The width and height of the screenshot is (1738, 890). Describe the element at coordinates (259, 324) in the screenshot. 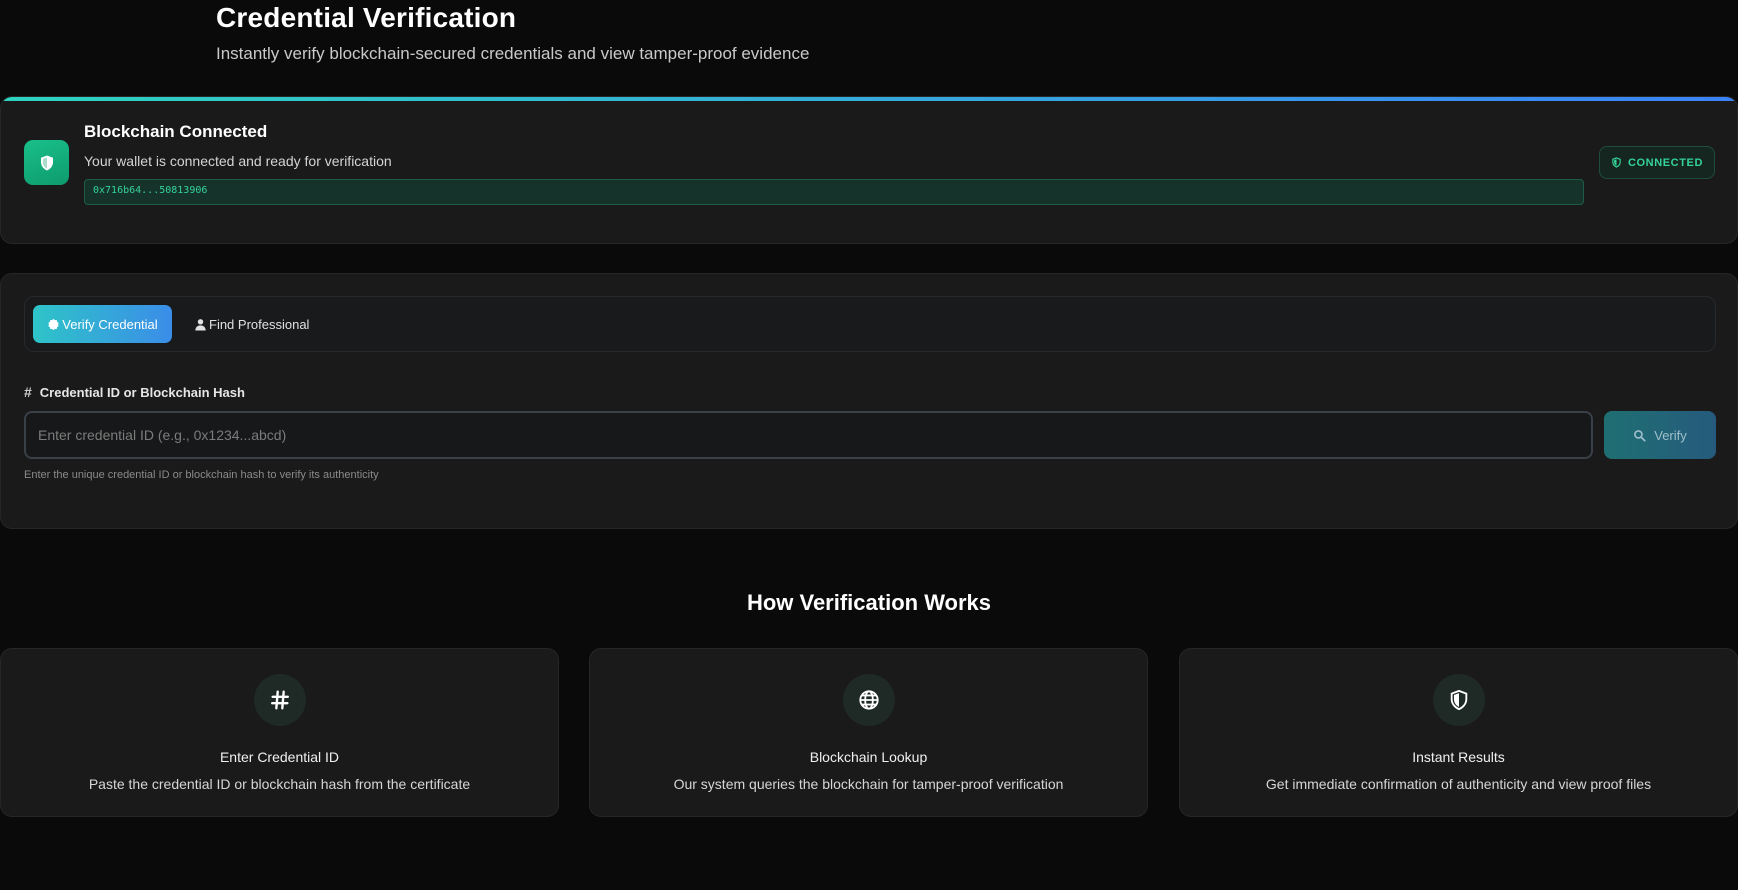

I see `tab-find-professional-label: Find Professional` at that location.